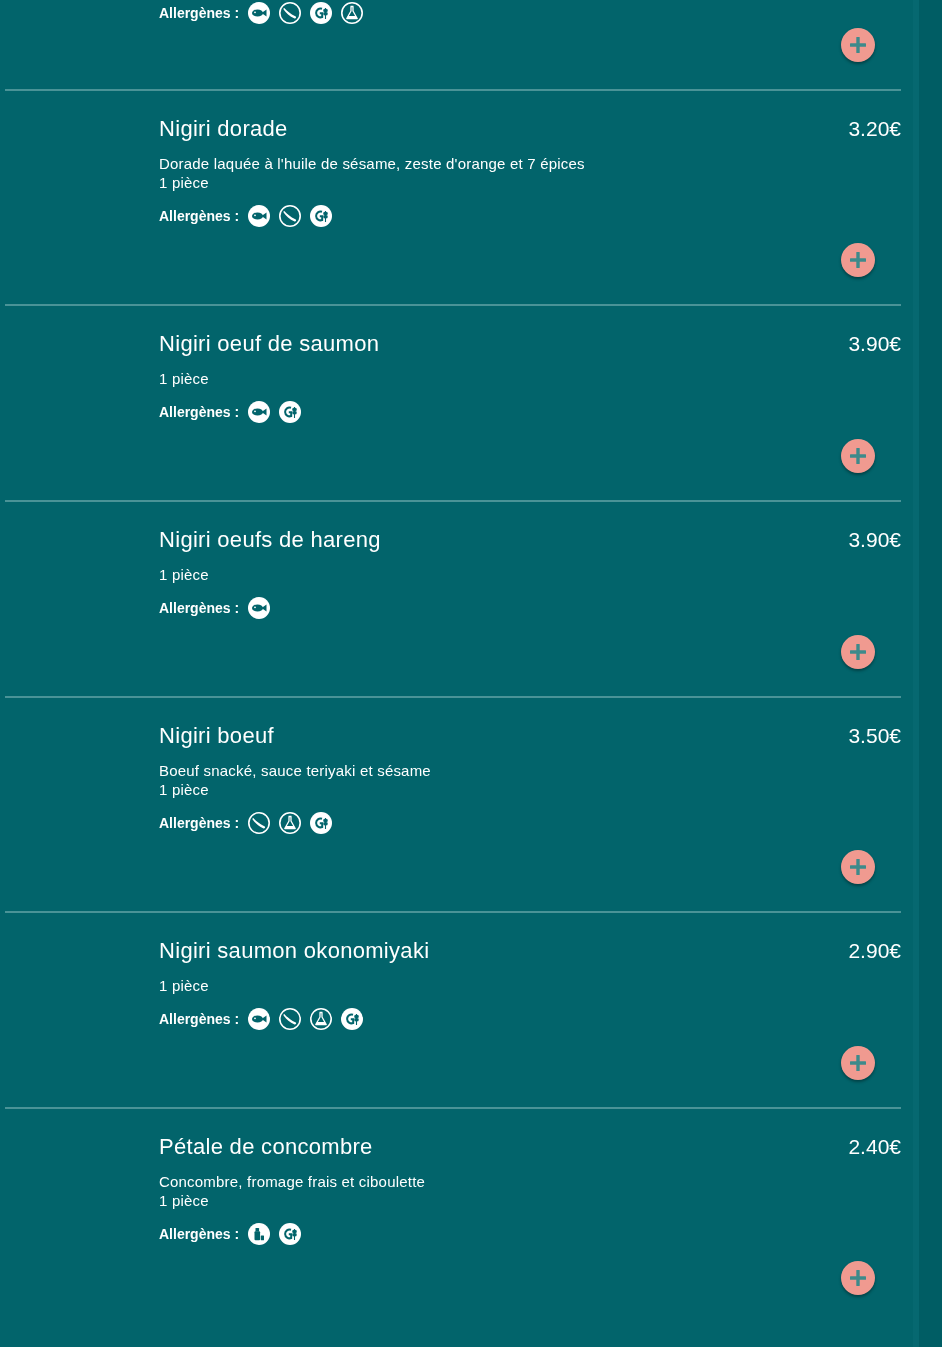 The image size is (942, 1347). What do you see at coordinates (266, 1147) in the screenshot?
I see `dish-name: Pétale de concombre` at bounding box center [266, 1147].